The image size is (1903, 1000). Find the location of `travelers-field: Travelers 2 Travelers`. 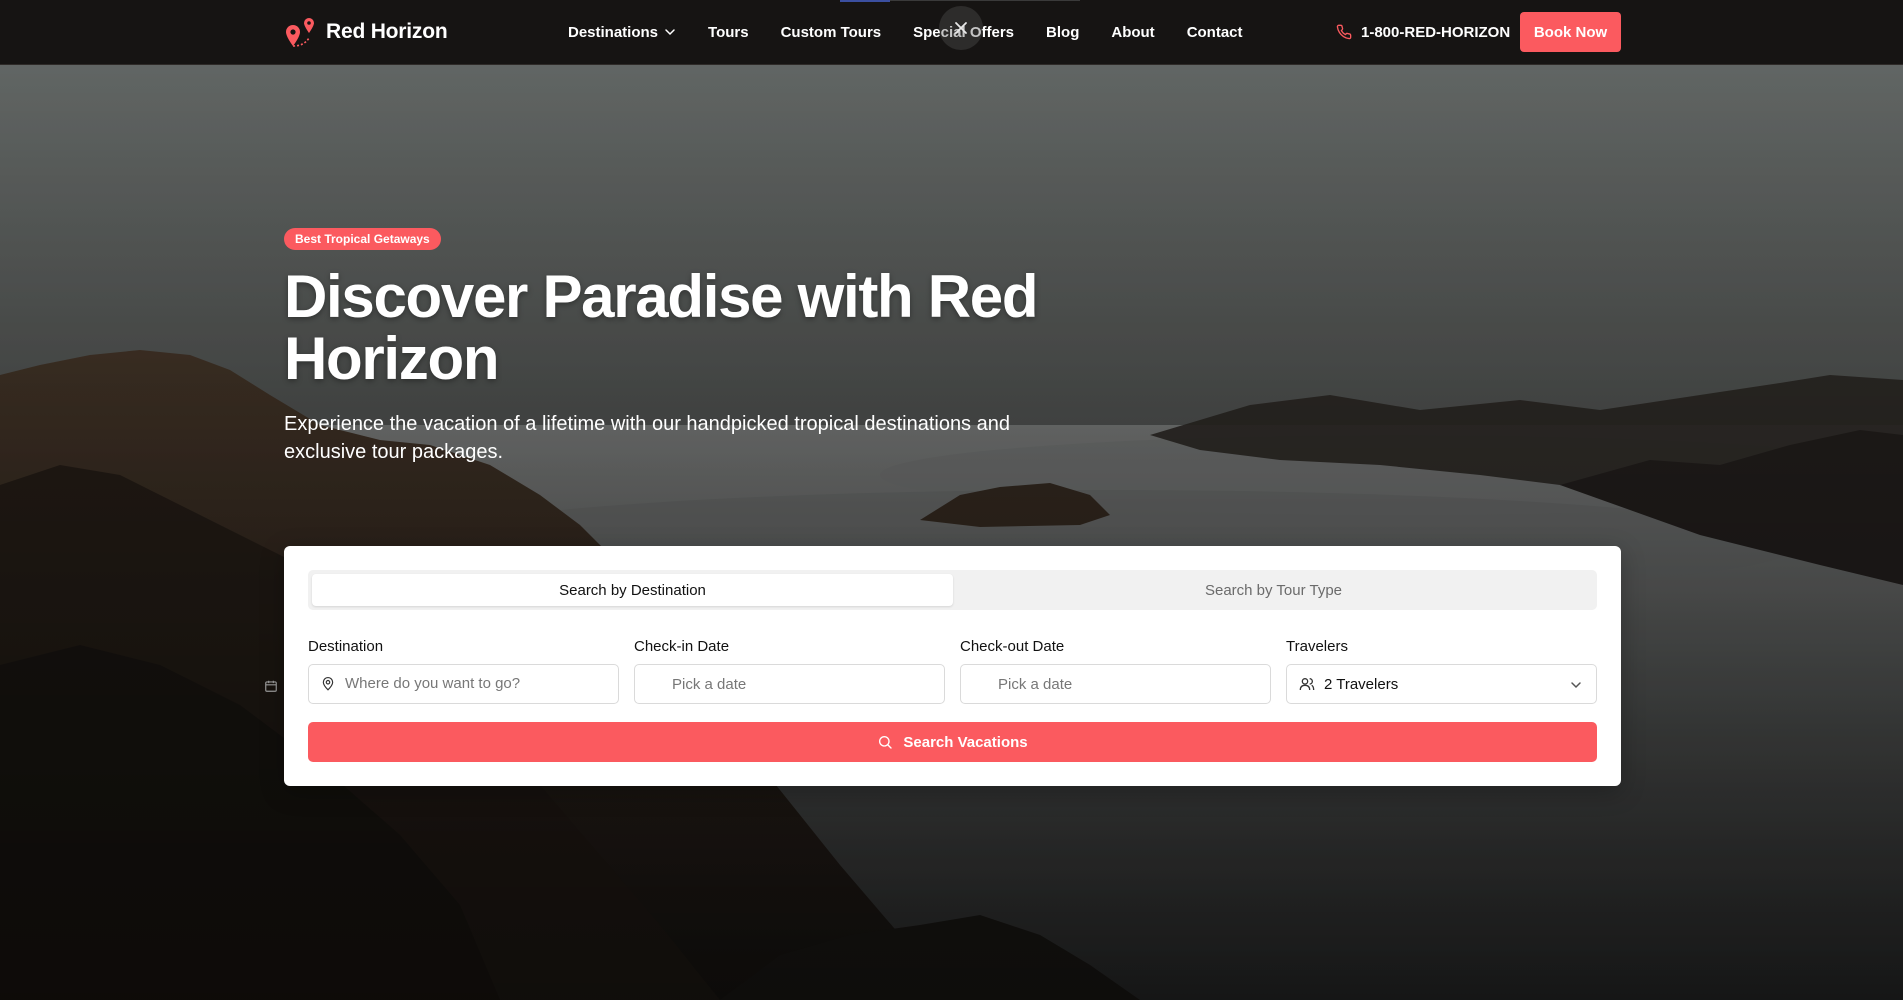

travelers-field: Travelers 2 Travelers is located at coordinates (1441, 671).